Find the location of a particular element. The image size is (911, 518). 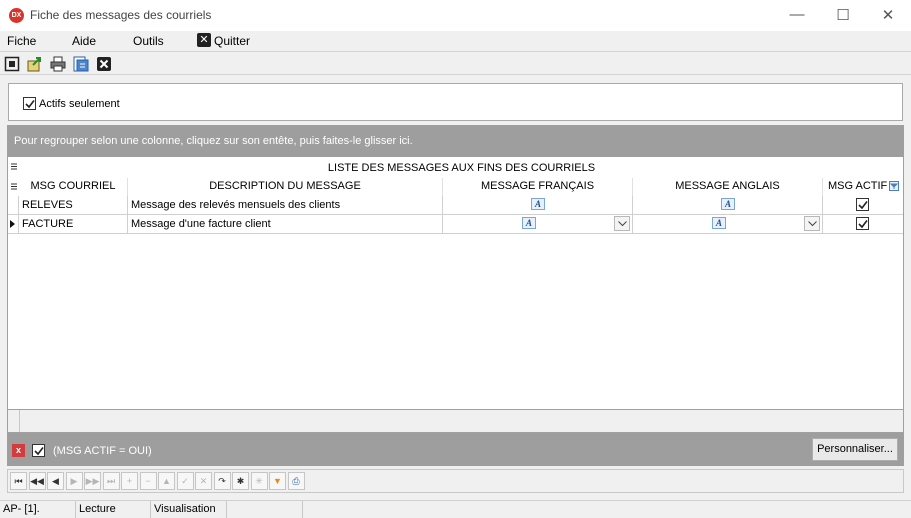

clear-filter-icon: x is located at coordinates (18, 450).